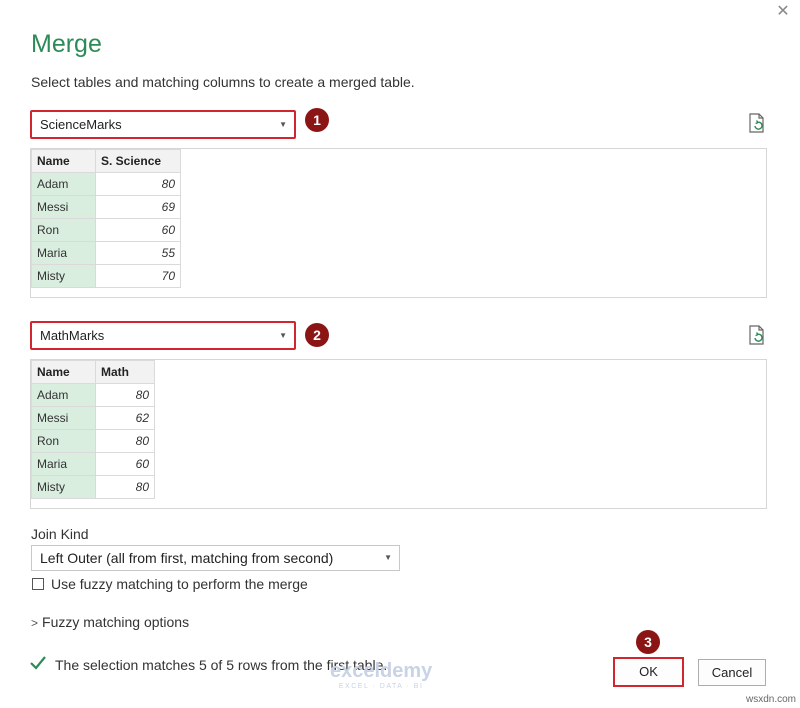 This screenshot has height=708, width=800. What do you see at coordinates (179, 584) in the screenshot?
I see `fuzzy-matching-checkbox-label: Use fuzzy matching to perform the merge` at bounding box center [179, 584].